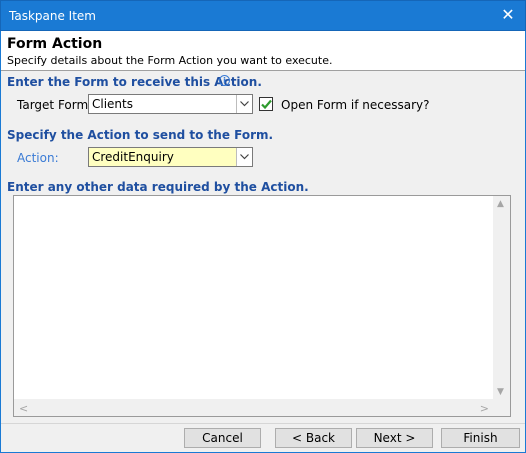  I want to click on checkmark-icon, so click(266, 104).